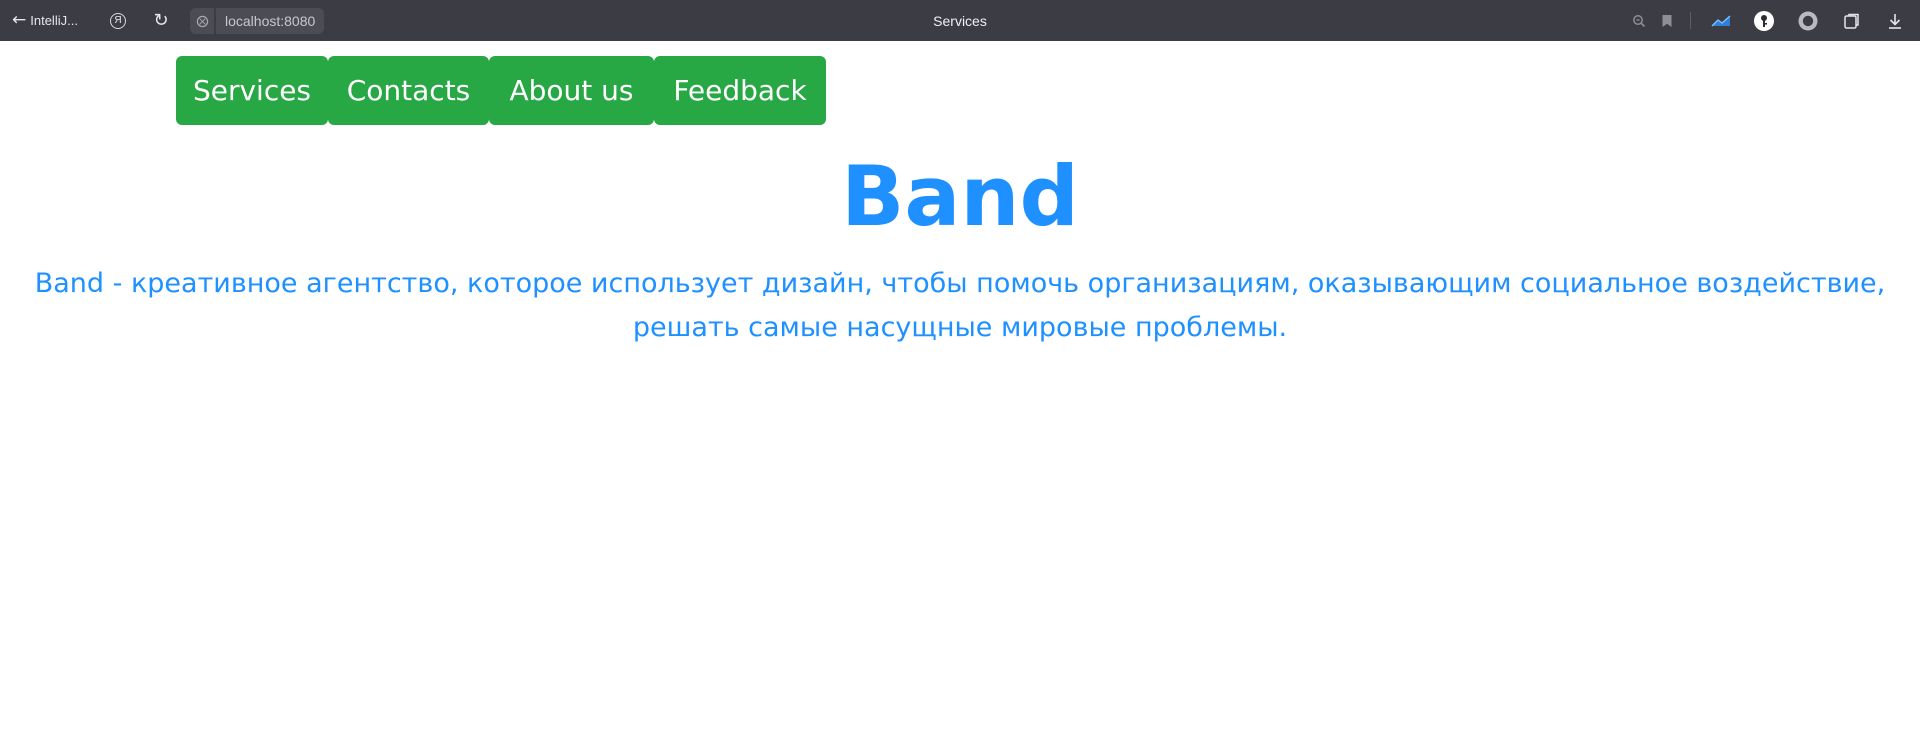 The width and height of the screenshot is (1920, 753). What do you see at coordinates (1721, 20) in the screenshot?
I see `extension-chart-icon` at bounding box center [1721, 20].